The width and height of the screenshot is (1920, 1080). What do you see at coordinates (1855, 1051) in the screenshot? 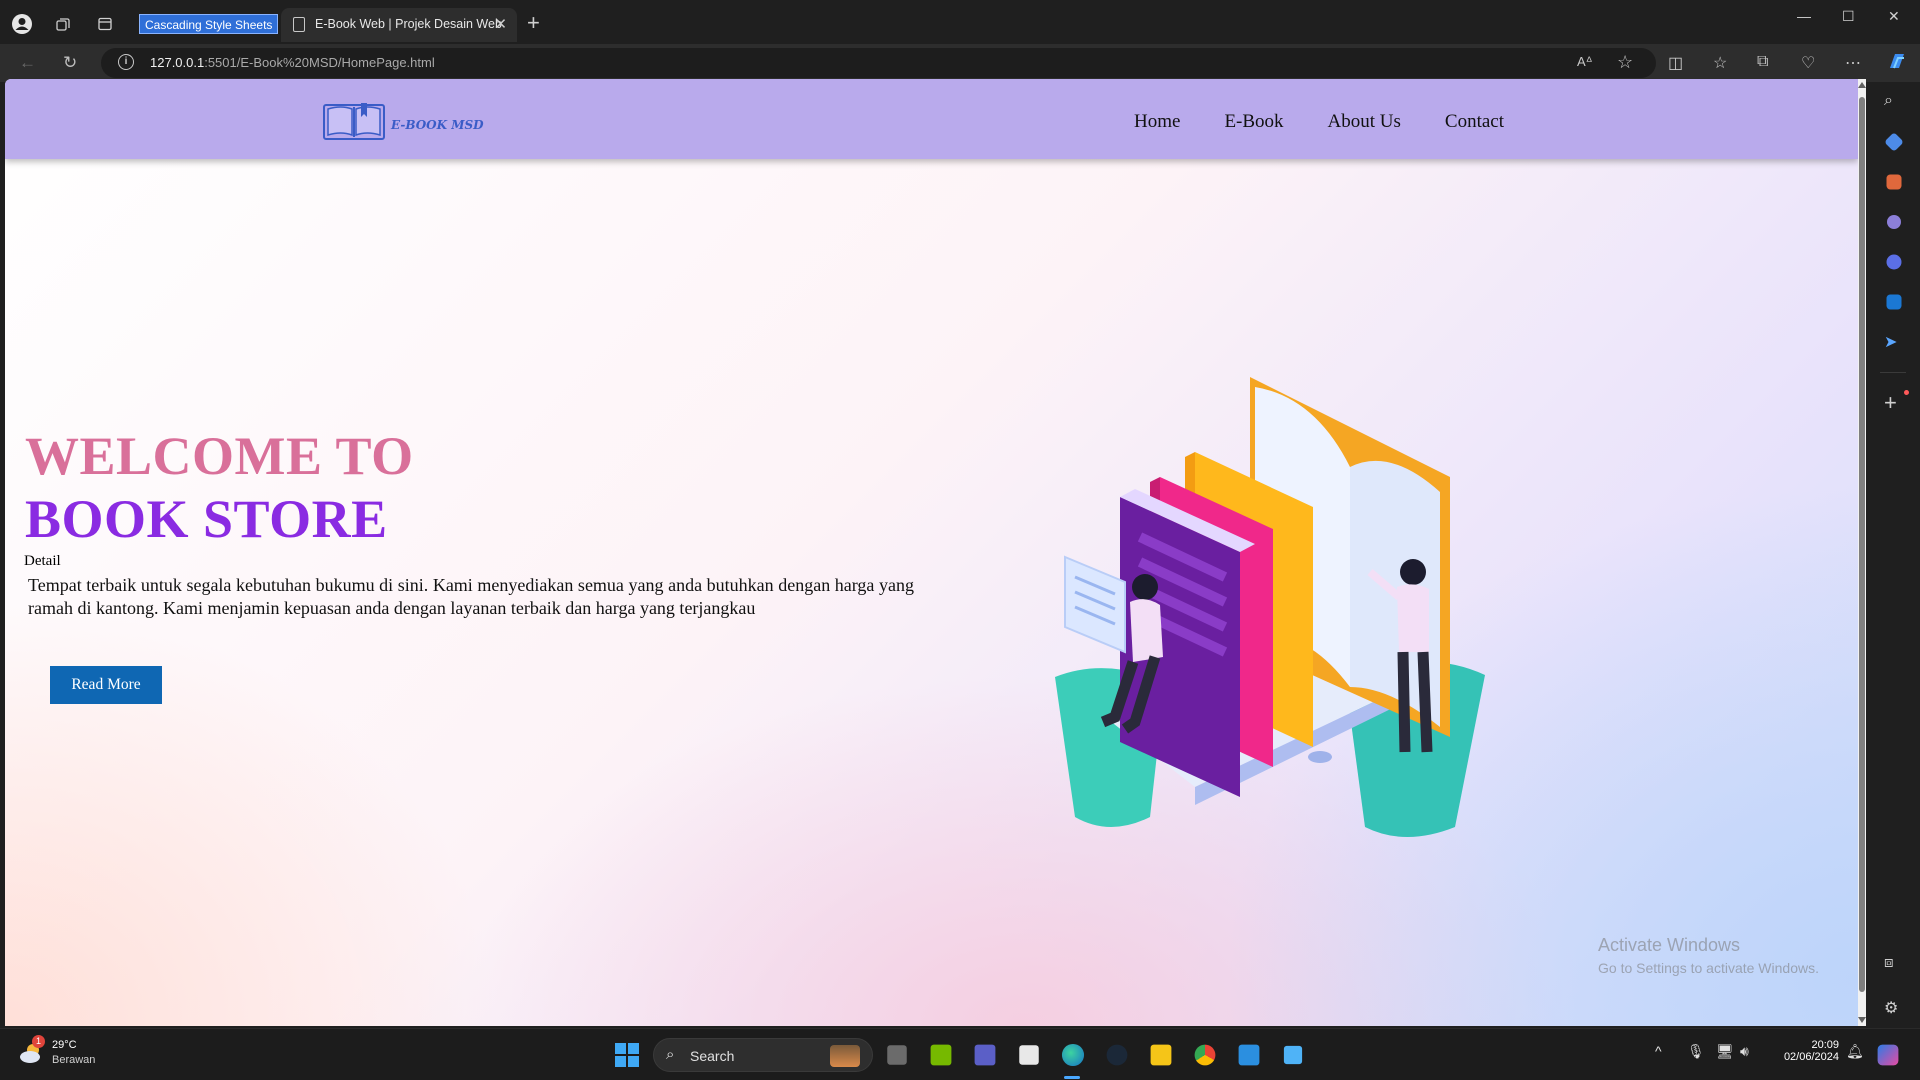
I see `notification-bell-icon: 🔔︎` at bounding box center [1855, 1051].